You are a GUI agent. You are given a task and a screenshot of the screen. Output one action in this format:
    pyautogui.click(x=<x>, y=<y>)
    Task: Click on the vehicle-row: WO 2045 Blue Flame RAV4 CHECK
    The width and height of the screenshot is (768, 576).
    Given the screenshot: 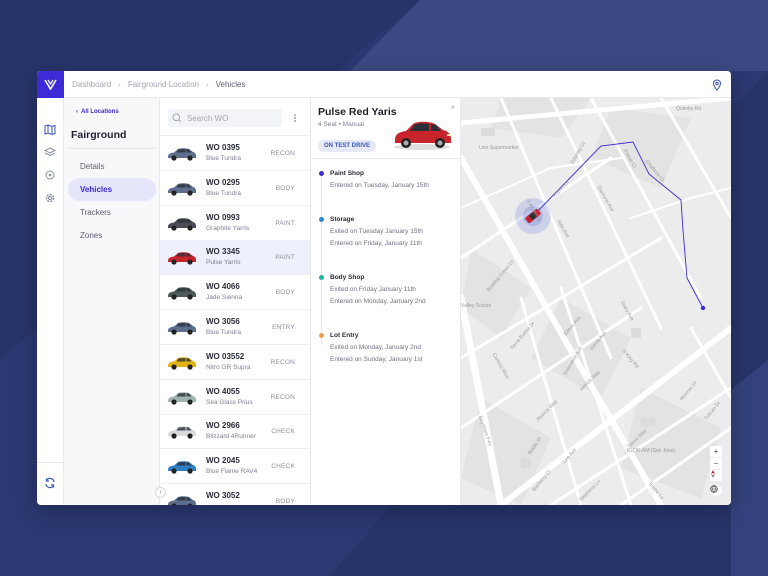 What is the action you would take?
    pyautogui.click(x=235, y=467)
    